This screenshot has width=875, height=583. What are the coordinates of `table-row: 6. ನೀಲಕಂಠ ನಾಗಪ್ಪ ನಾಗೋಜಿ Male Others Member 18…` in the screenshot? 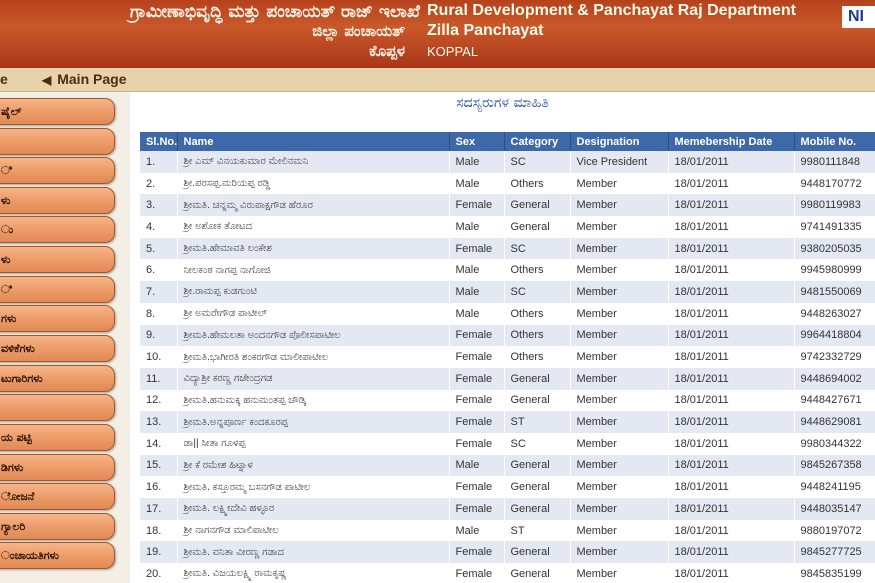 It's located at (507, 270).